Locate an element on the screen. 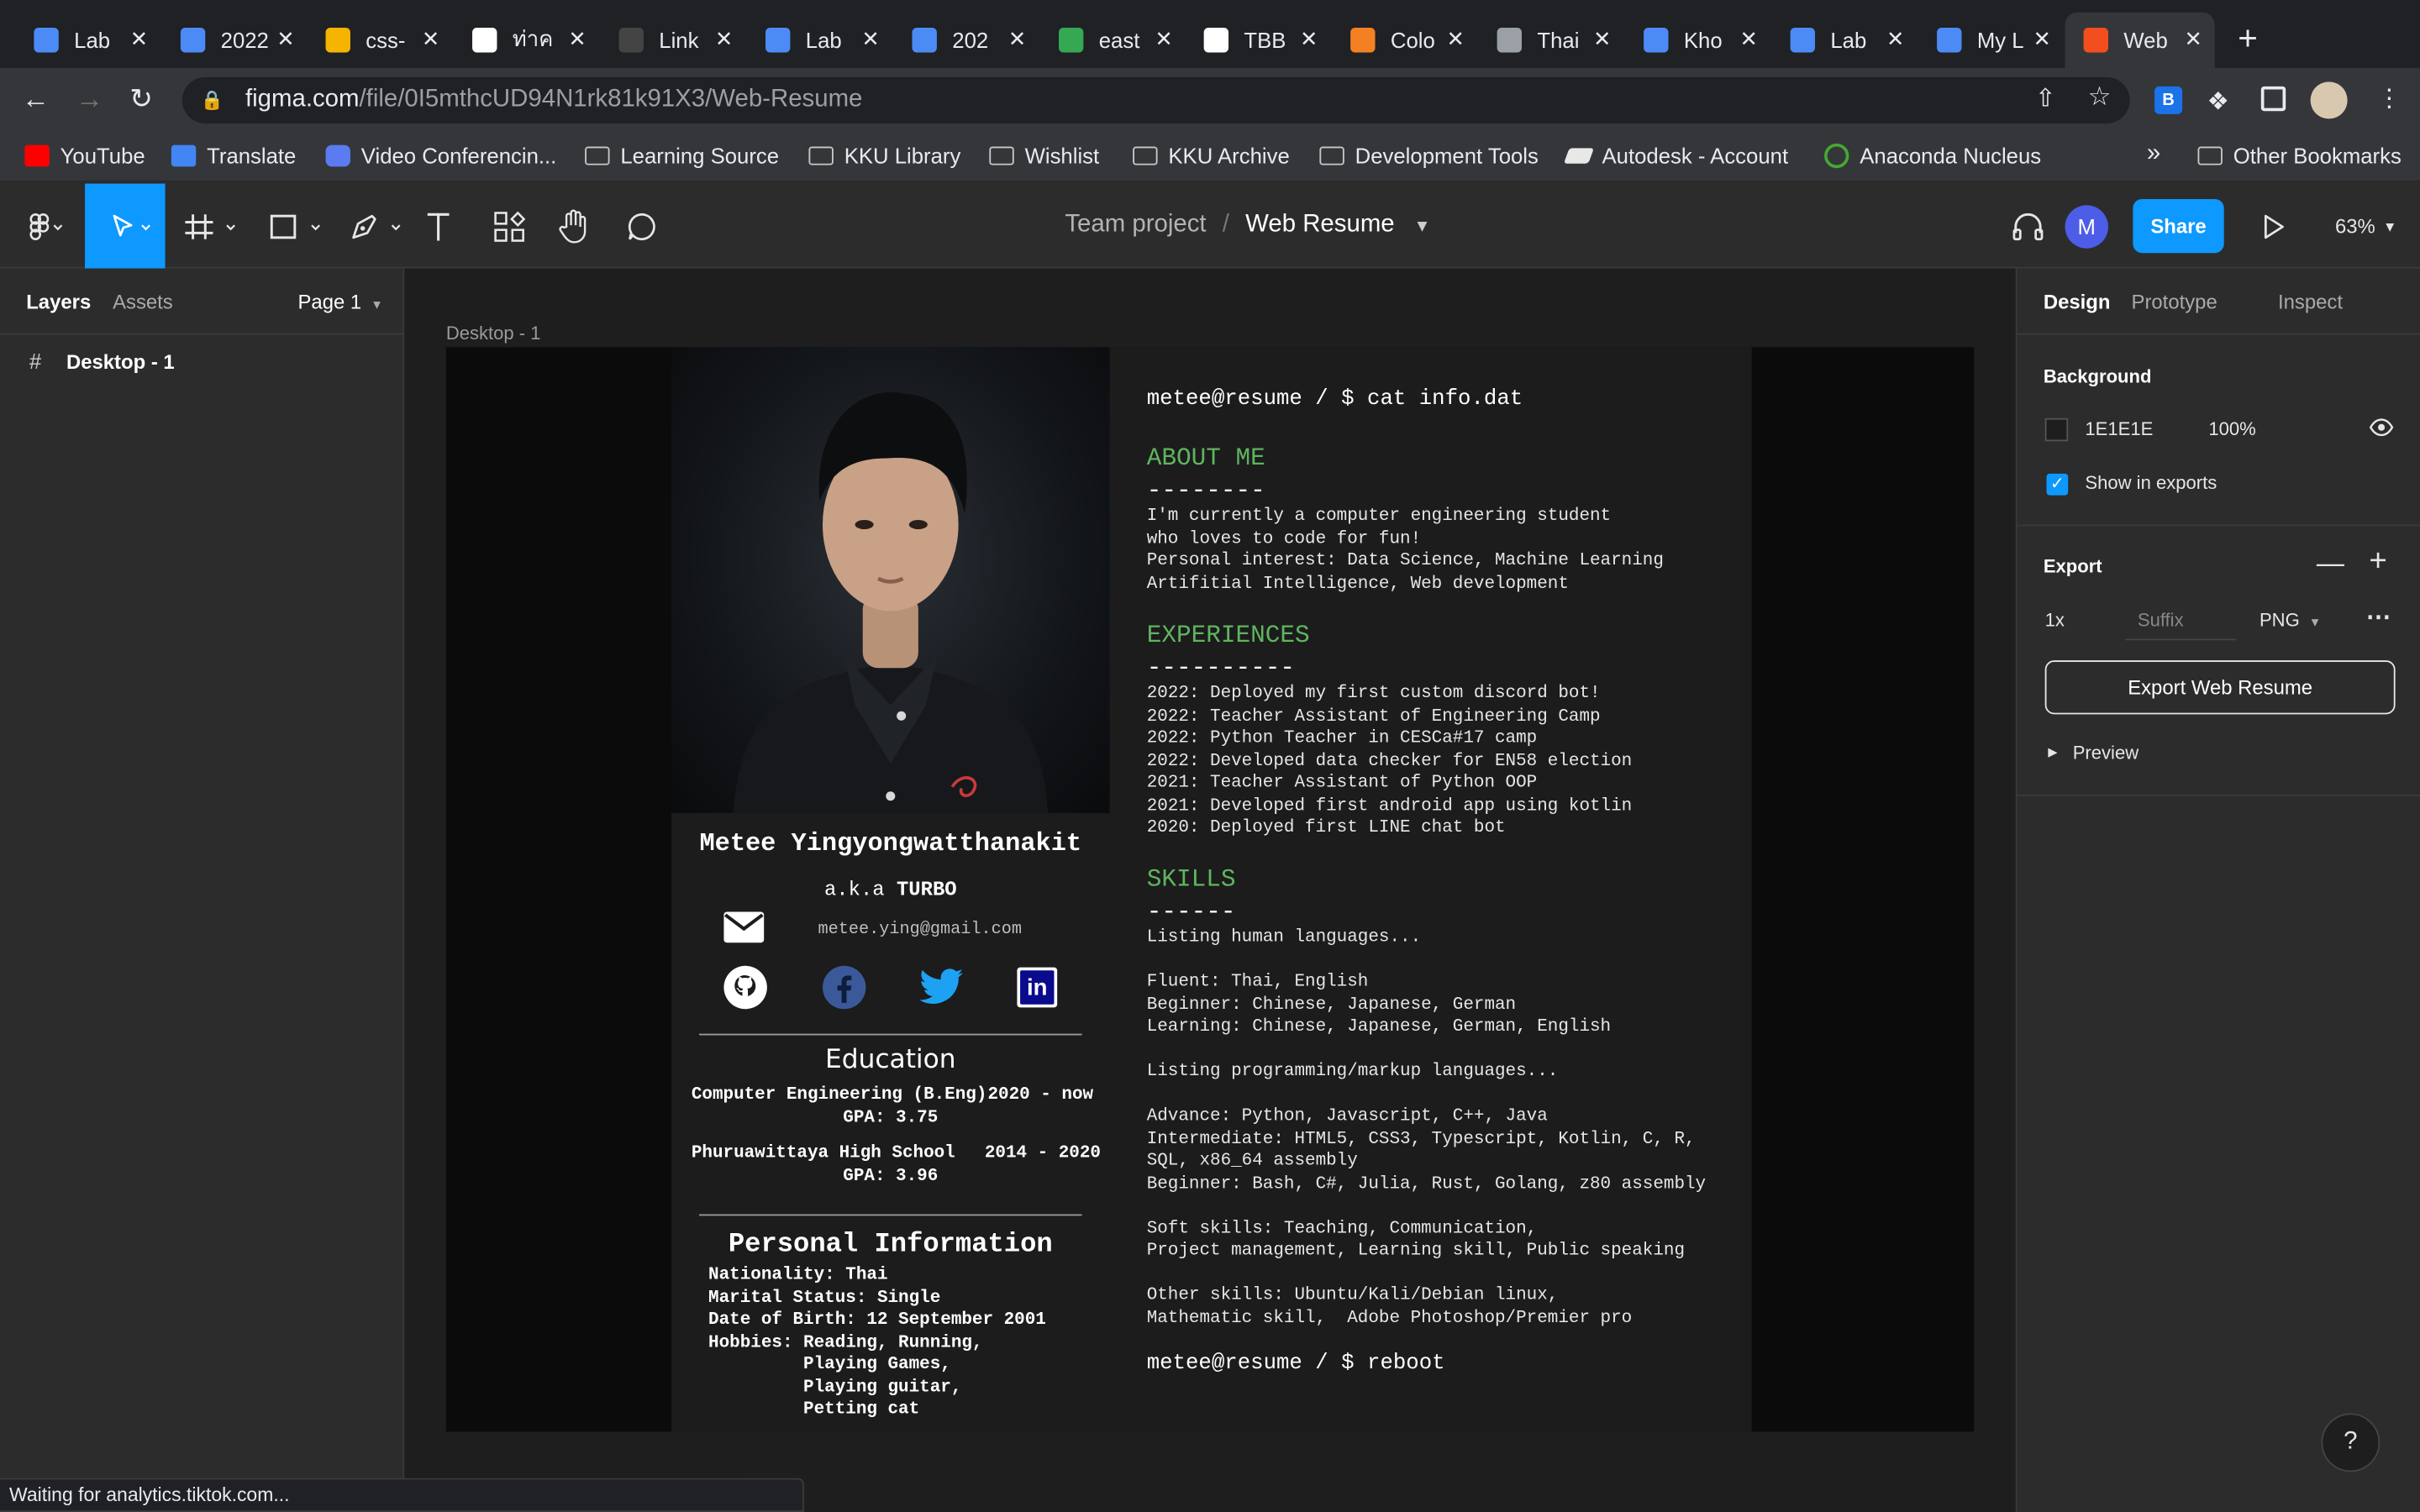 Image resolution: width=2420 pixels, height=1512 pixels. background-hex-input: 1E1E1E is located at coordinates (2119, 429).